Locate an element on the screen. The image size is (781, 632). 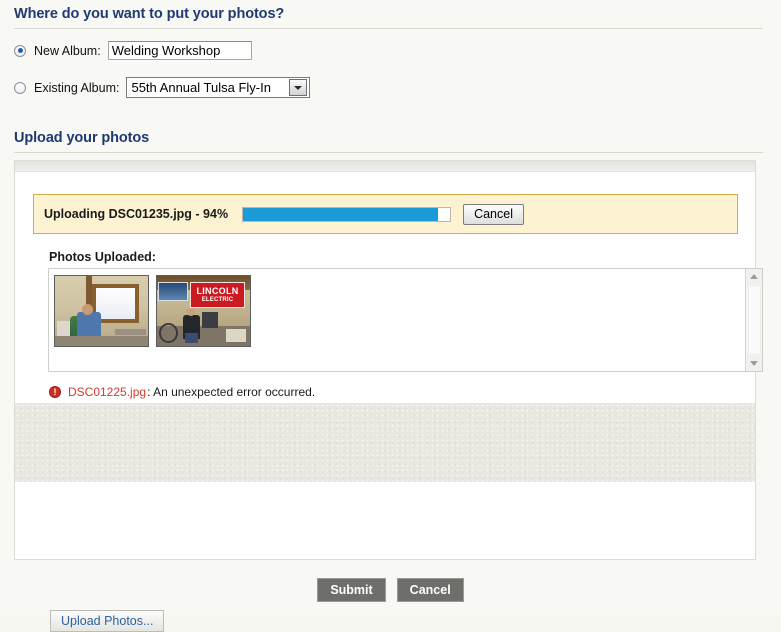
new-album-row: New Album: is located at coordinates (133, 50).